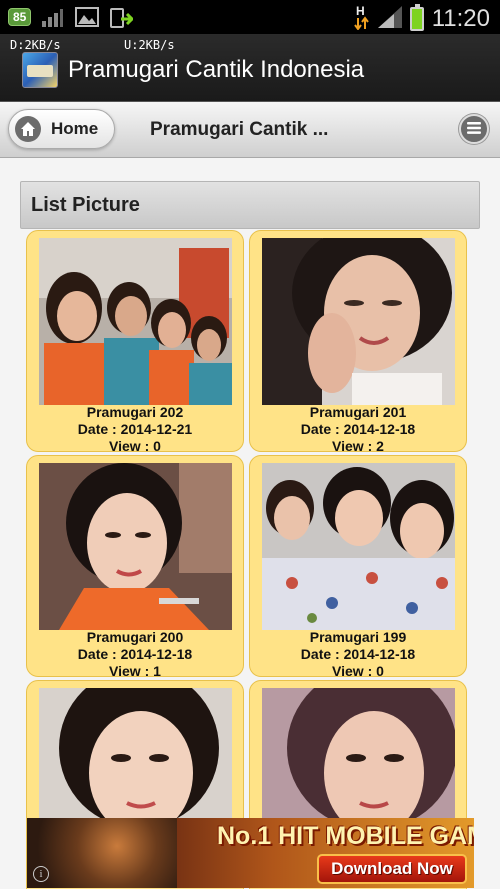 Image resolution: width=500 pixels, height=889 pixels. Describe the element at coordinates (345, 836) in the screenshot. I see `ad-headline: No.1 HIT MOBILE GAME!` at that location.